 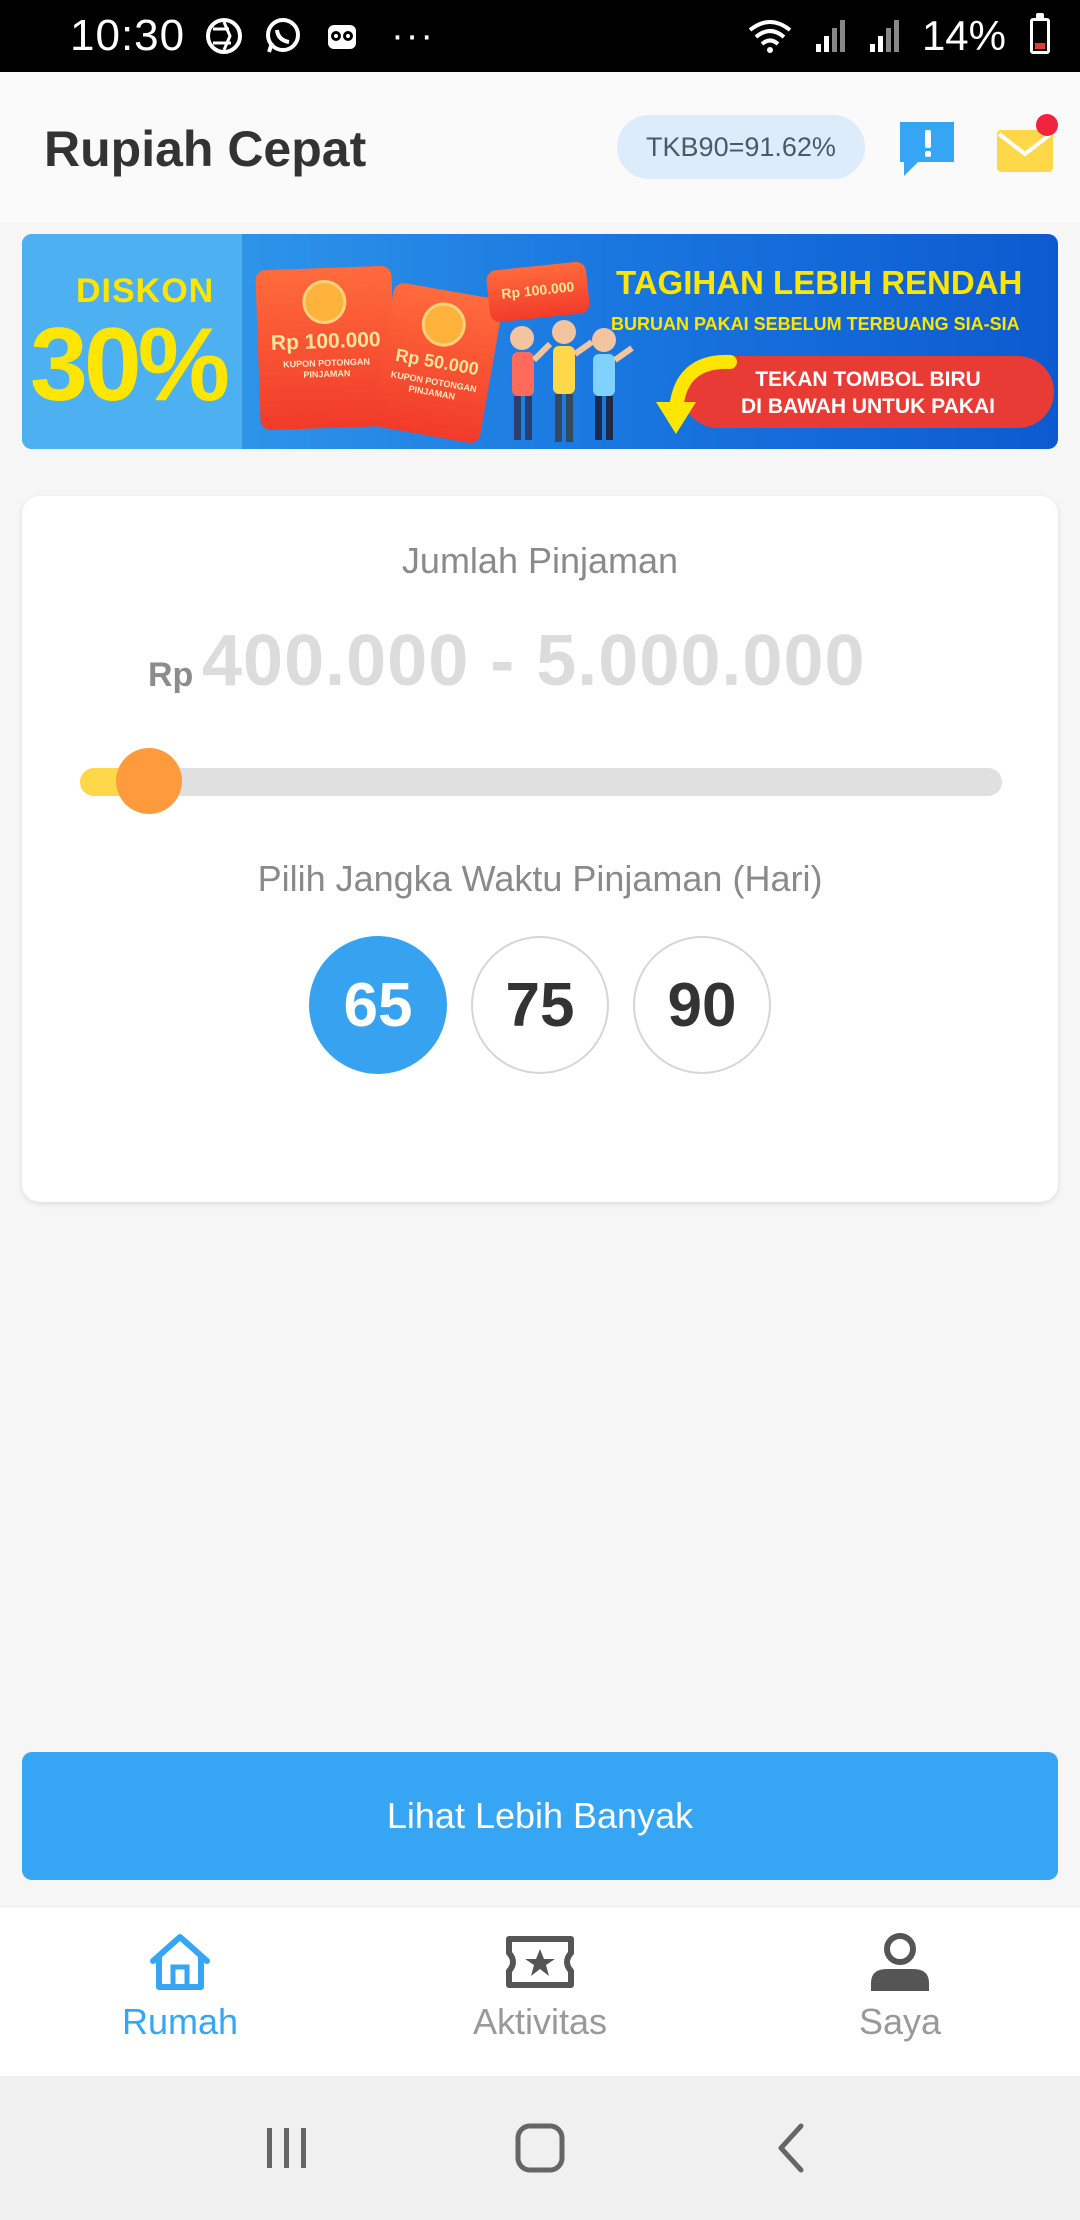 What do you see at coordinates (831, 36) in the screenshot?
I see `signal-icon` at bounding box center [831, 36].